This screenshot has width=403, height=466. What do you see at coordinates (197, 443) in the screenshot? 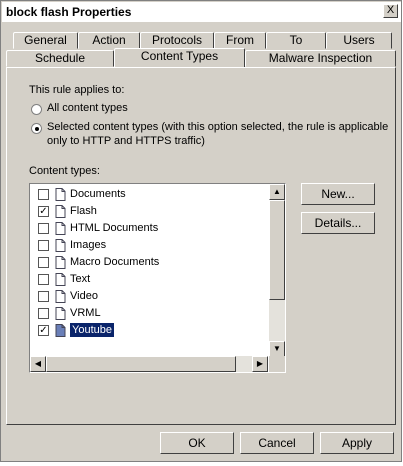
I see `ok-button: OK` at bounding box center [197, 443].